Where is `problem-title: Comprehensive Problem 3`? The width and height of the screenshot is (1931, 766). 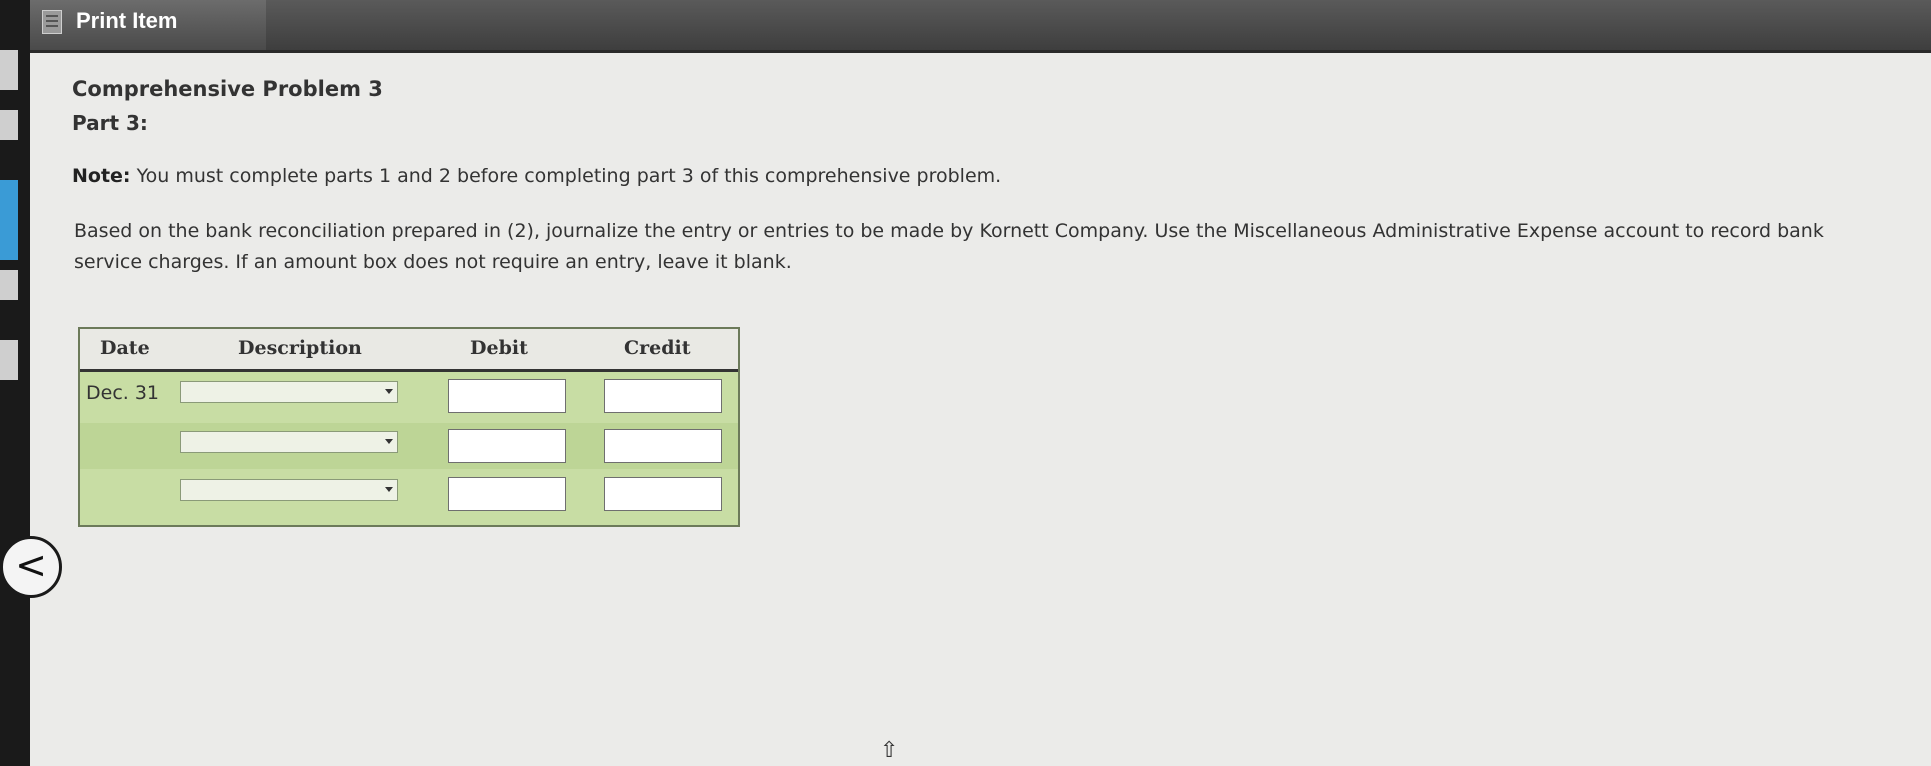
problem-title: Comprehensive Problem 3 is located at coordinates (227, 89).